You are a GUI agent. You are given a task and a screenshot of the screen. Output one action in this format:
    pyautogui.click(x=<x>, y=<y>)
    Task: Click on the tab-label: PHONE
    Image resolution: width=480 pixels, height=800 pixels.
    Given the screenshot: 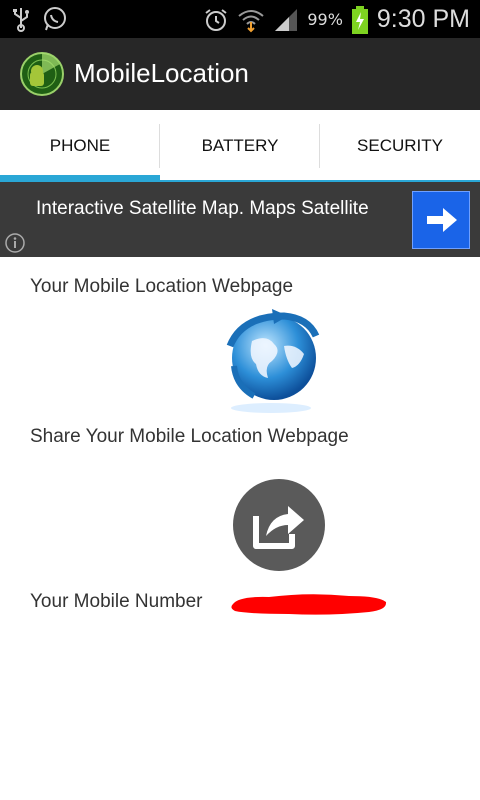 What is the action you would take?
    pyautogui.click(x=80, y=145)
    